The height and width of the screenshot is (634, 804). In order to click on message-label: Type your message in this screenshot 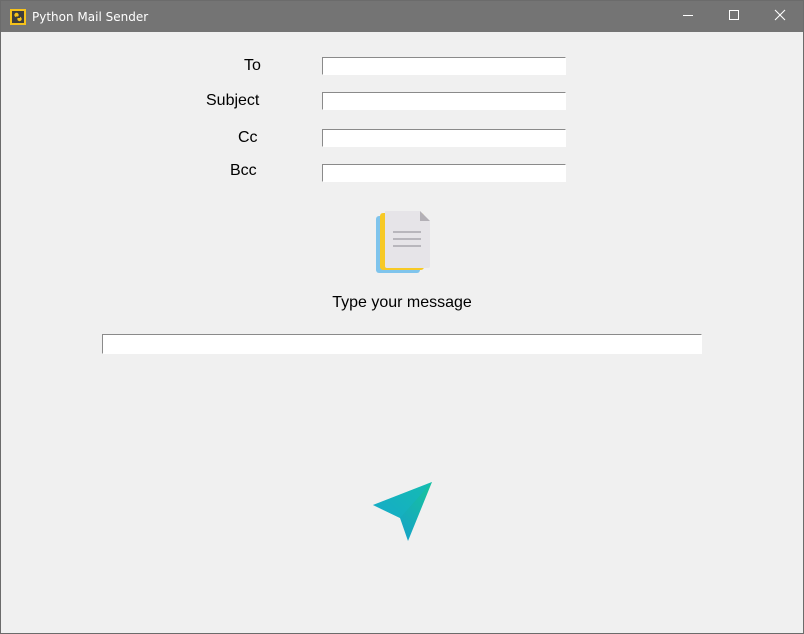, I will do `click(402, 302)`.